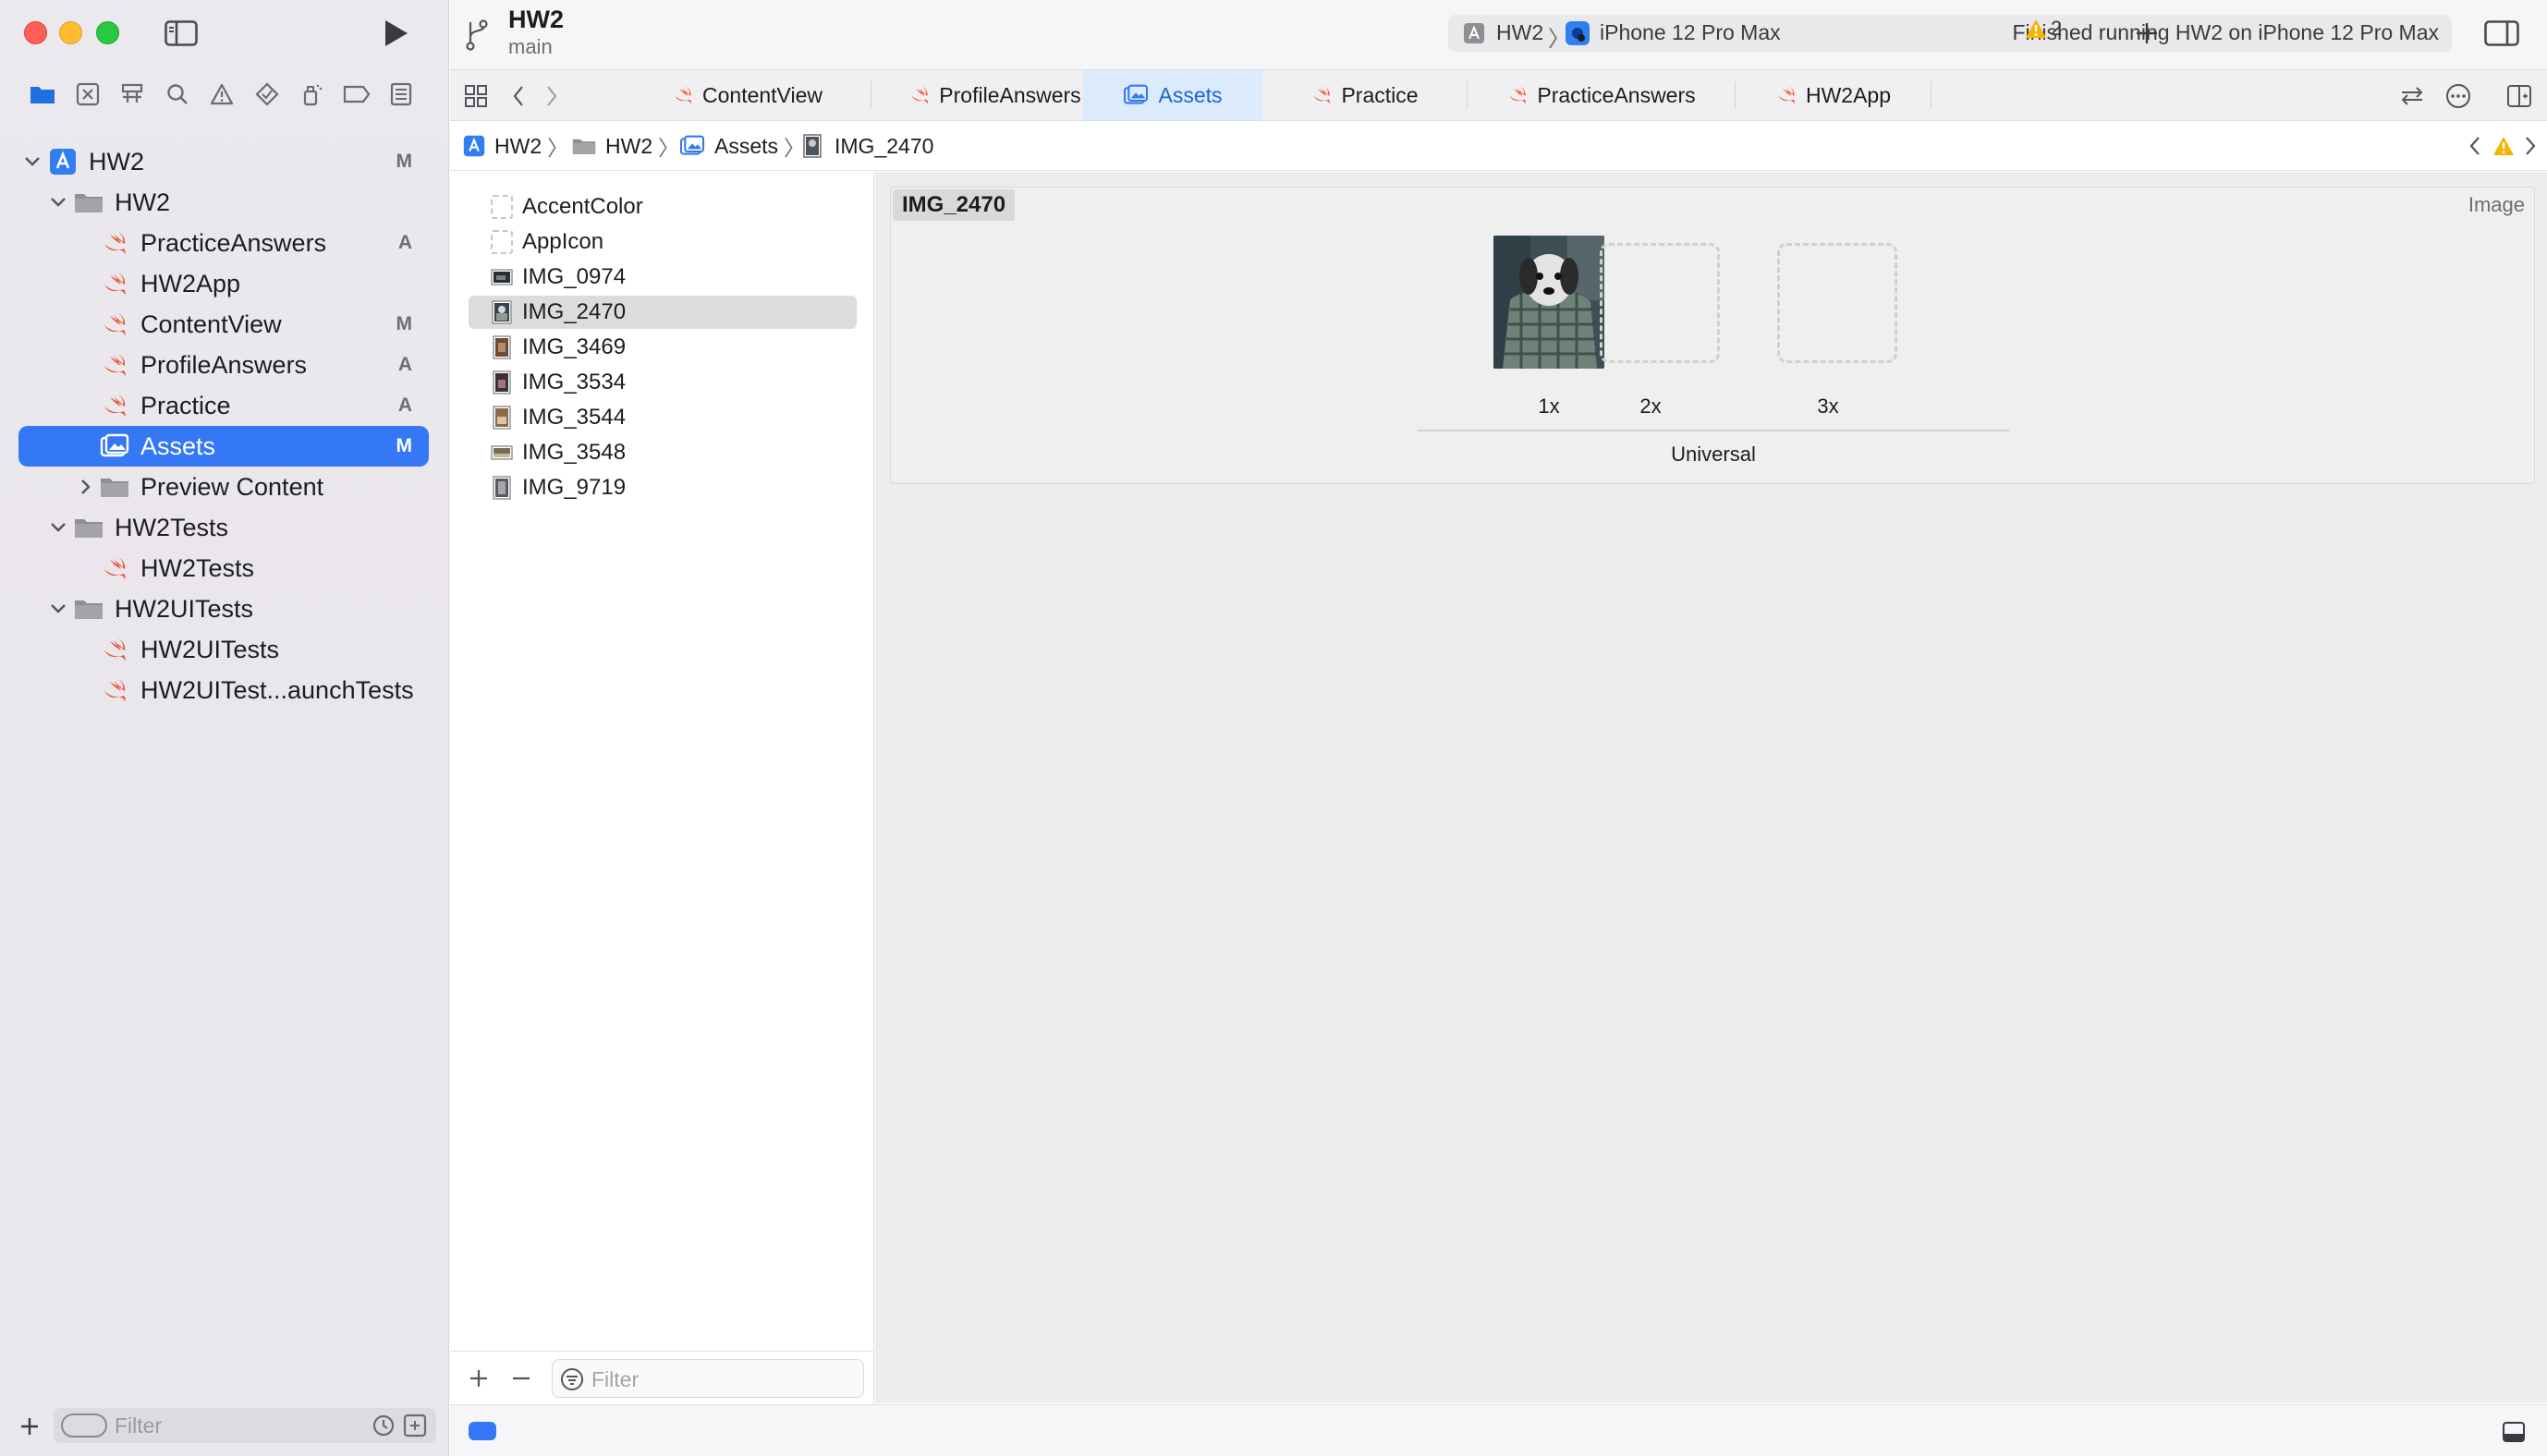 This screenshot has height=1456, width=2547. I want to click on issue-warning-indicator, so click(2504, 146).